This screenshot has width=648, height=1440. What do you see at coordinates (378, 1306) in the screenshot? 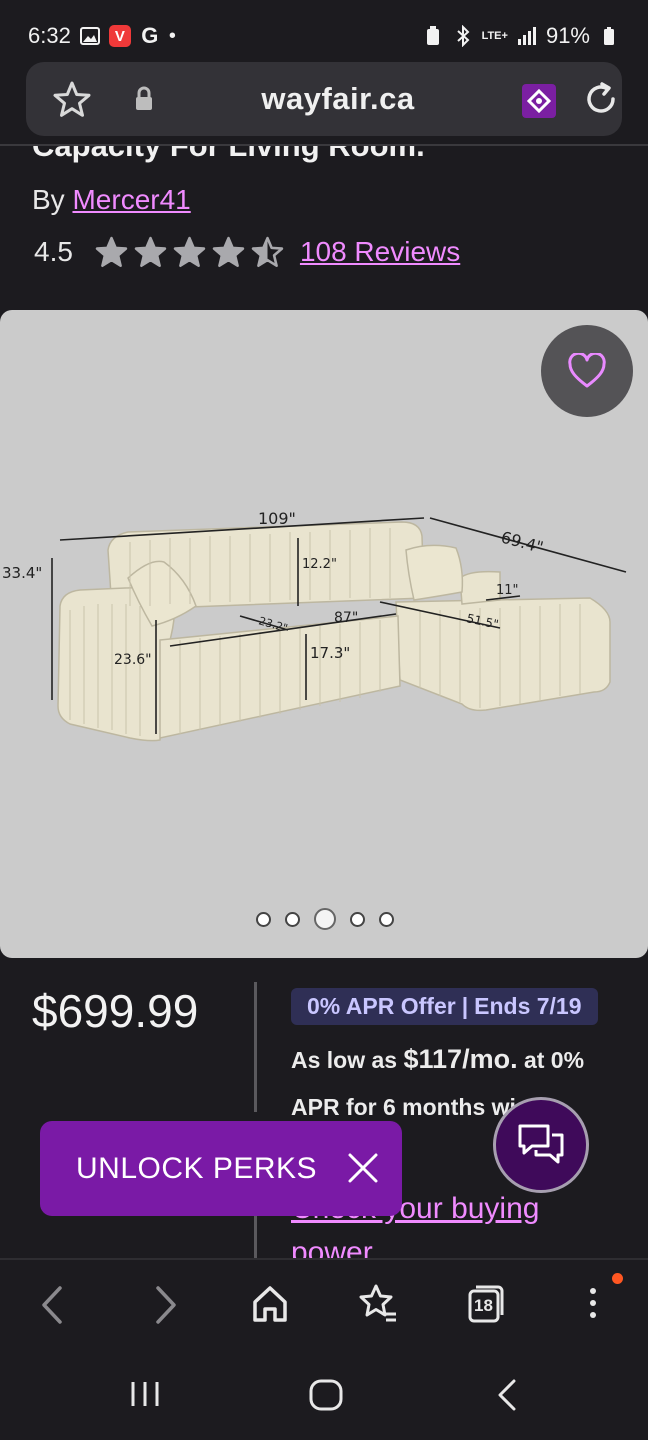
I see `bookmarks-icon` at bounding box center [378, 1306].